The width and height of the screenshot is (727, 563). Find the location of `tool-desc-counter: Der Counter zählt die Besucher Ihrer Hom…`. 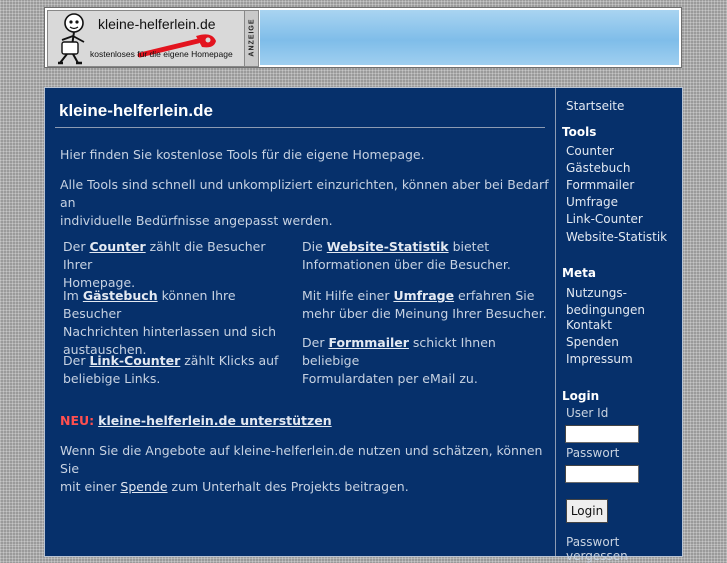

tool-desc-counter: Der Counter zählt die Besucher Ihrer Hom… is located at coordinates (164, 264).